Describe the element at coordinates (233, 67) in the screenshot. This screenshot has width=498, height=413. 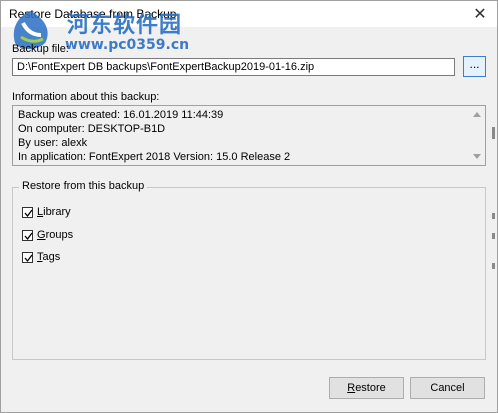
I see `backup-file-input` at that location.